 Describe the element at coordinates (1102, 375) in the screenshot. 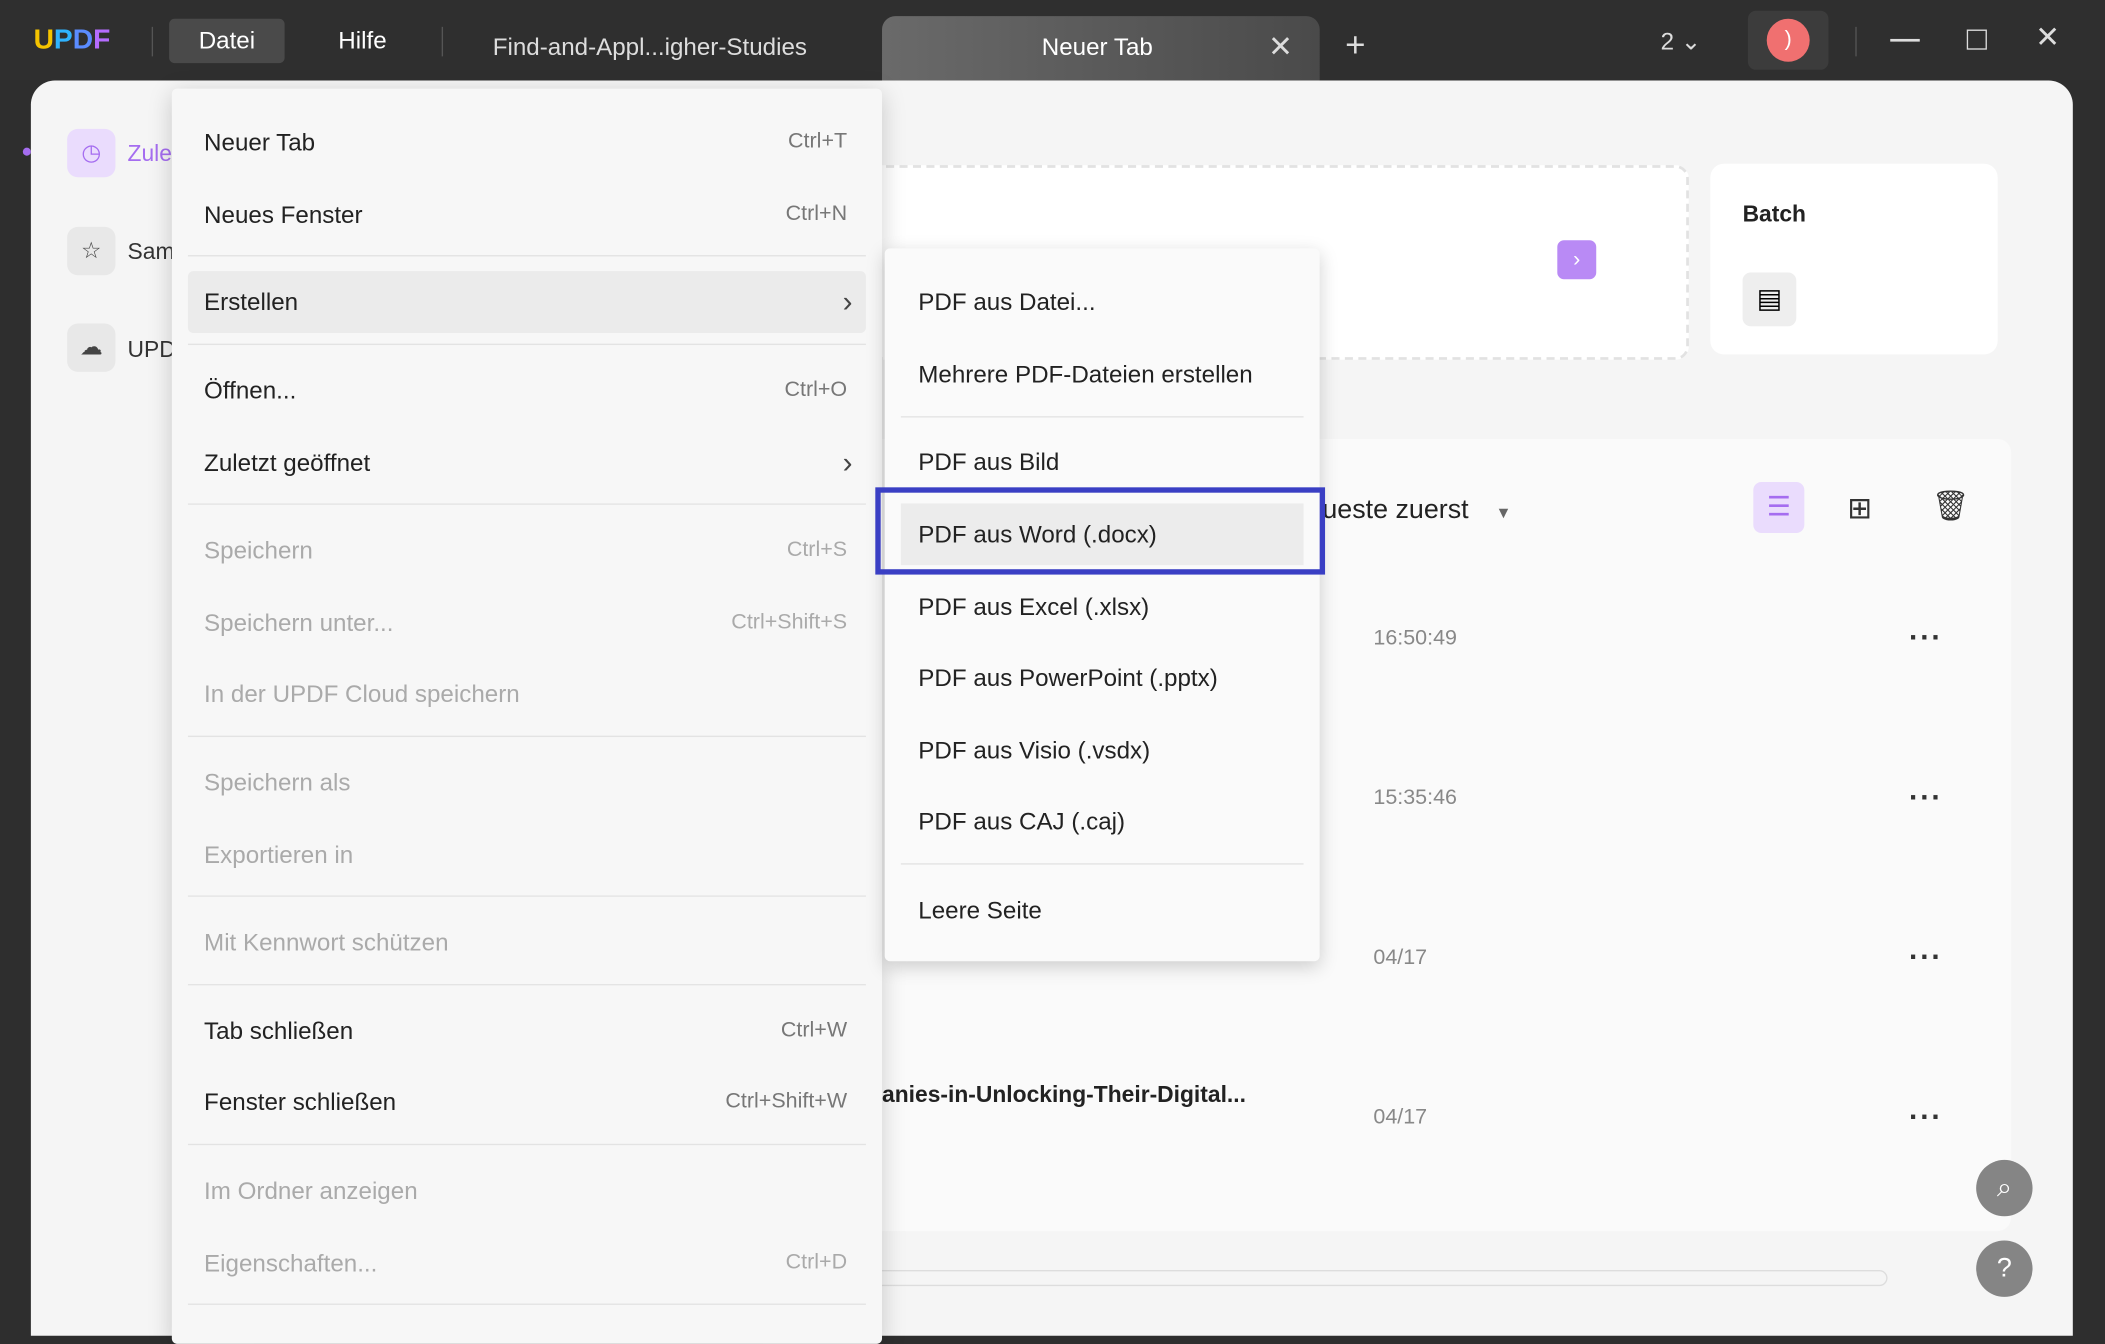

I see `submenu-multiple-pdfs: Mehrere PDF-Dateien erstellen` at that location.